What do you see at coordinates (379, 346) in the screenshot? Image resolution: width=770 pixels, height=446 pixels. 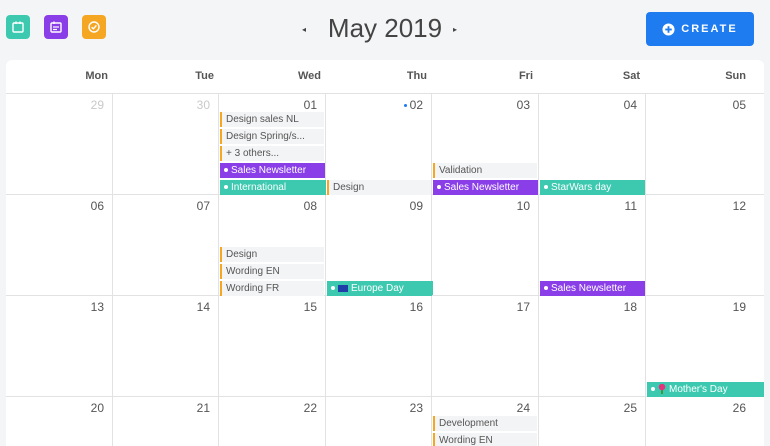 I see `day-cell: 16` at bounding box center [379, 346].